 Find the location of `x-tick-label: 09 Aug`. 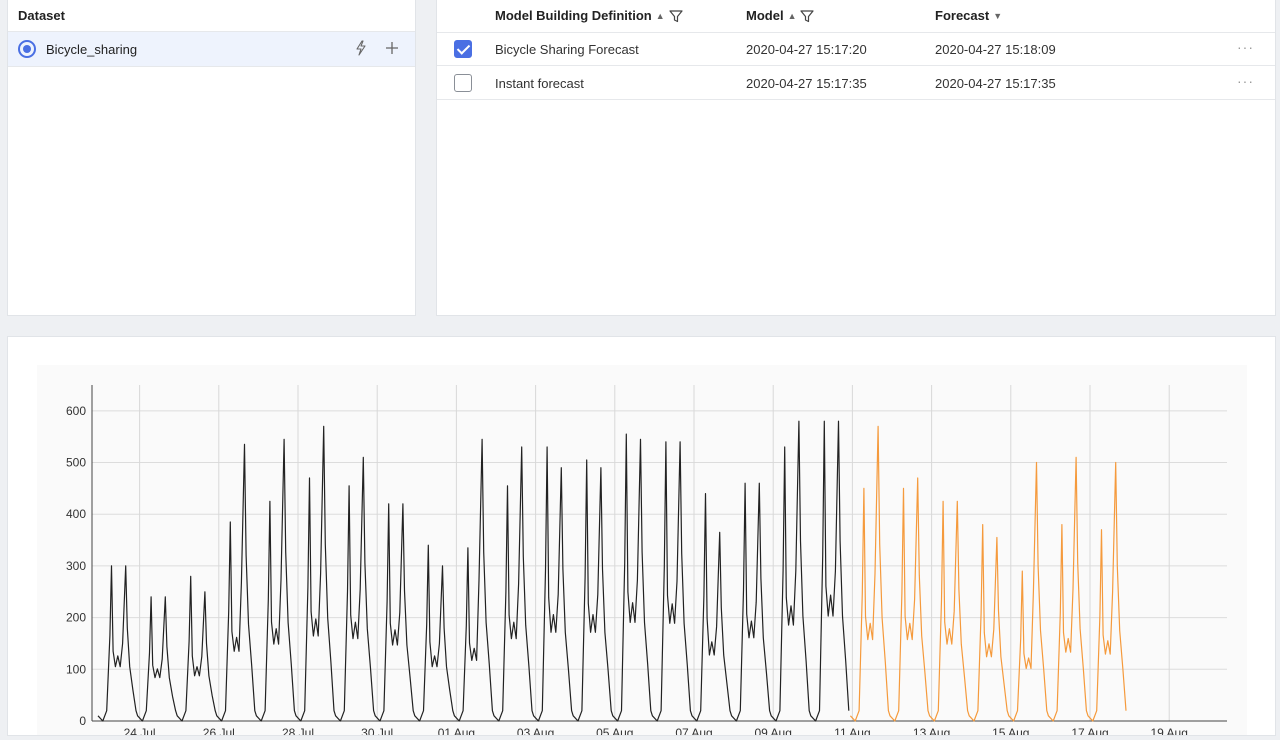

x-tick-label: 09 Aug is located at coordinates (773, 730).